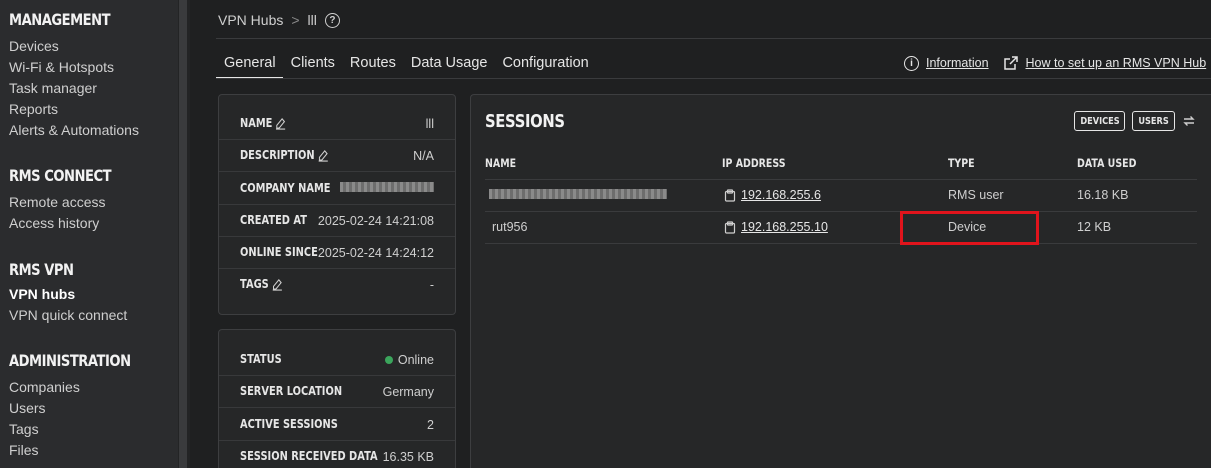 Image resolution: width=1211 pixels, height=468 pixels. I want to click on sessions-title: SESSIONS, so click(525, 121).